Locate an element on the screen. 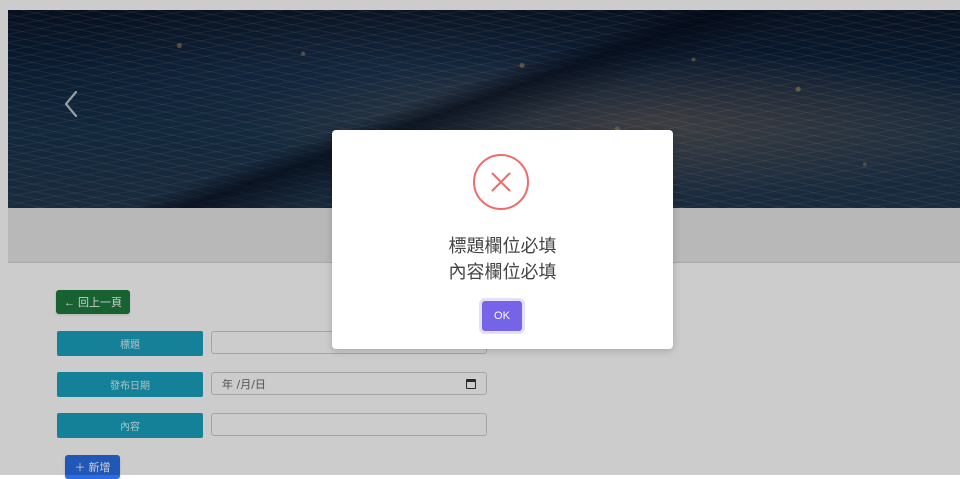  dialog-message: 標題欄位必填 內容欄位必填 is located at coordinates (502, 260).